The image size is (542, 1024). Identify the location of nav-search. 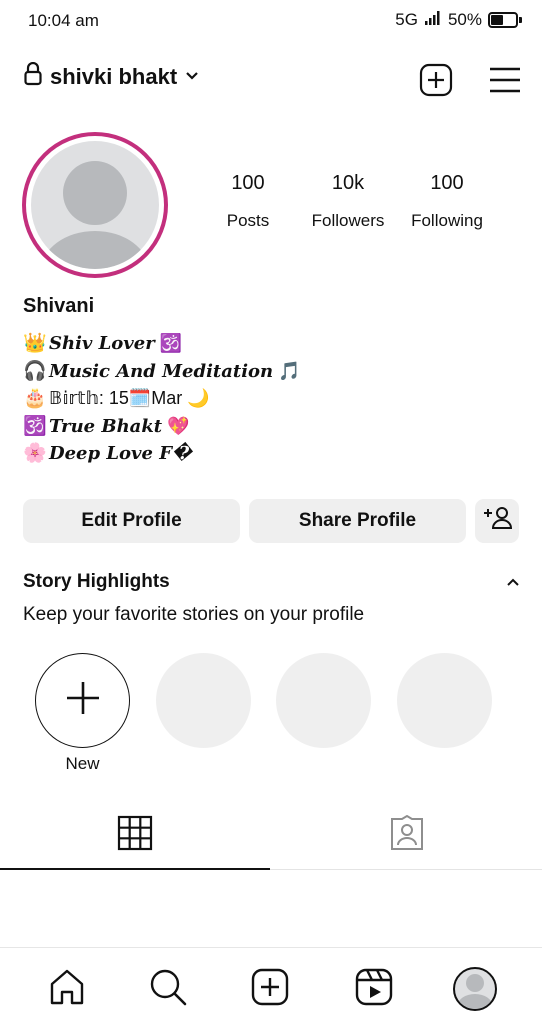
(168, 989).